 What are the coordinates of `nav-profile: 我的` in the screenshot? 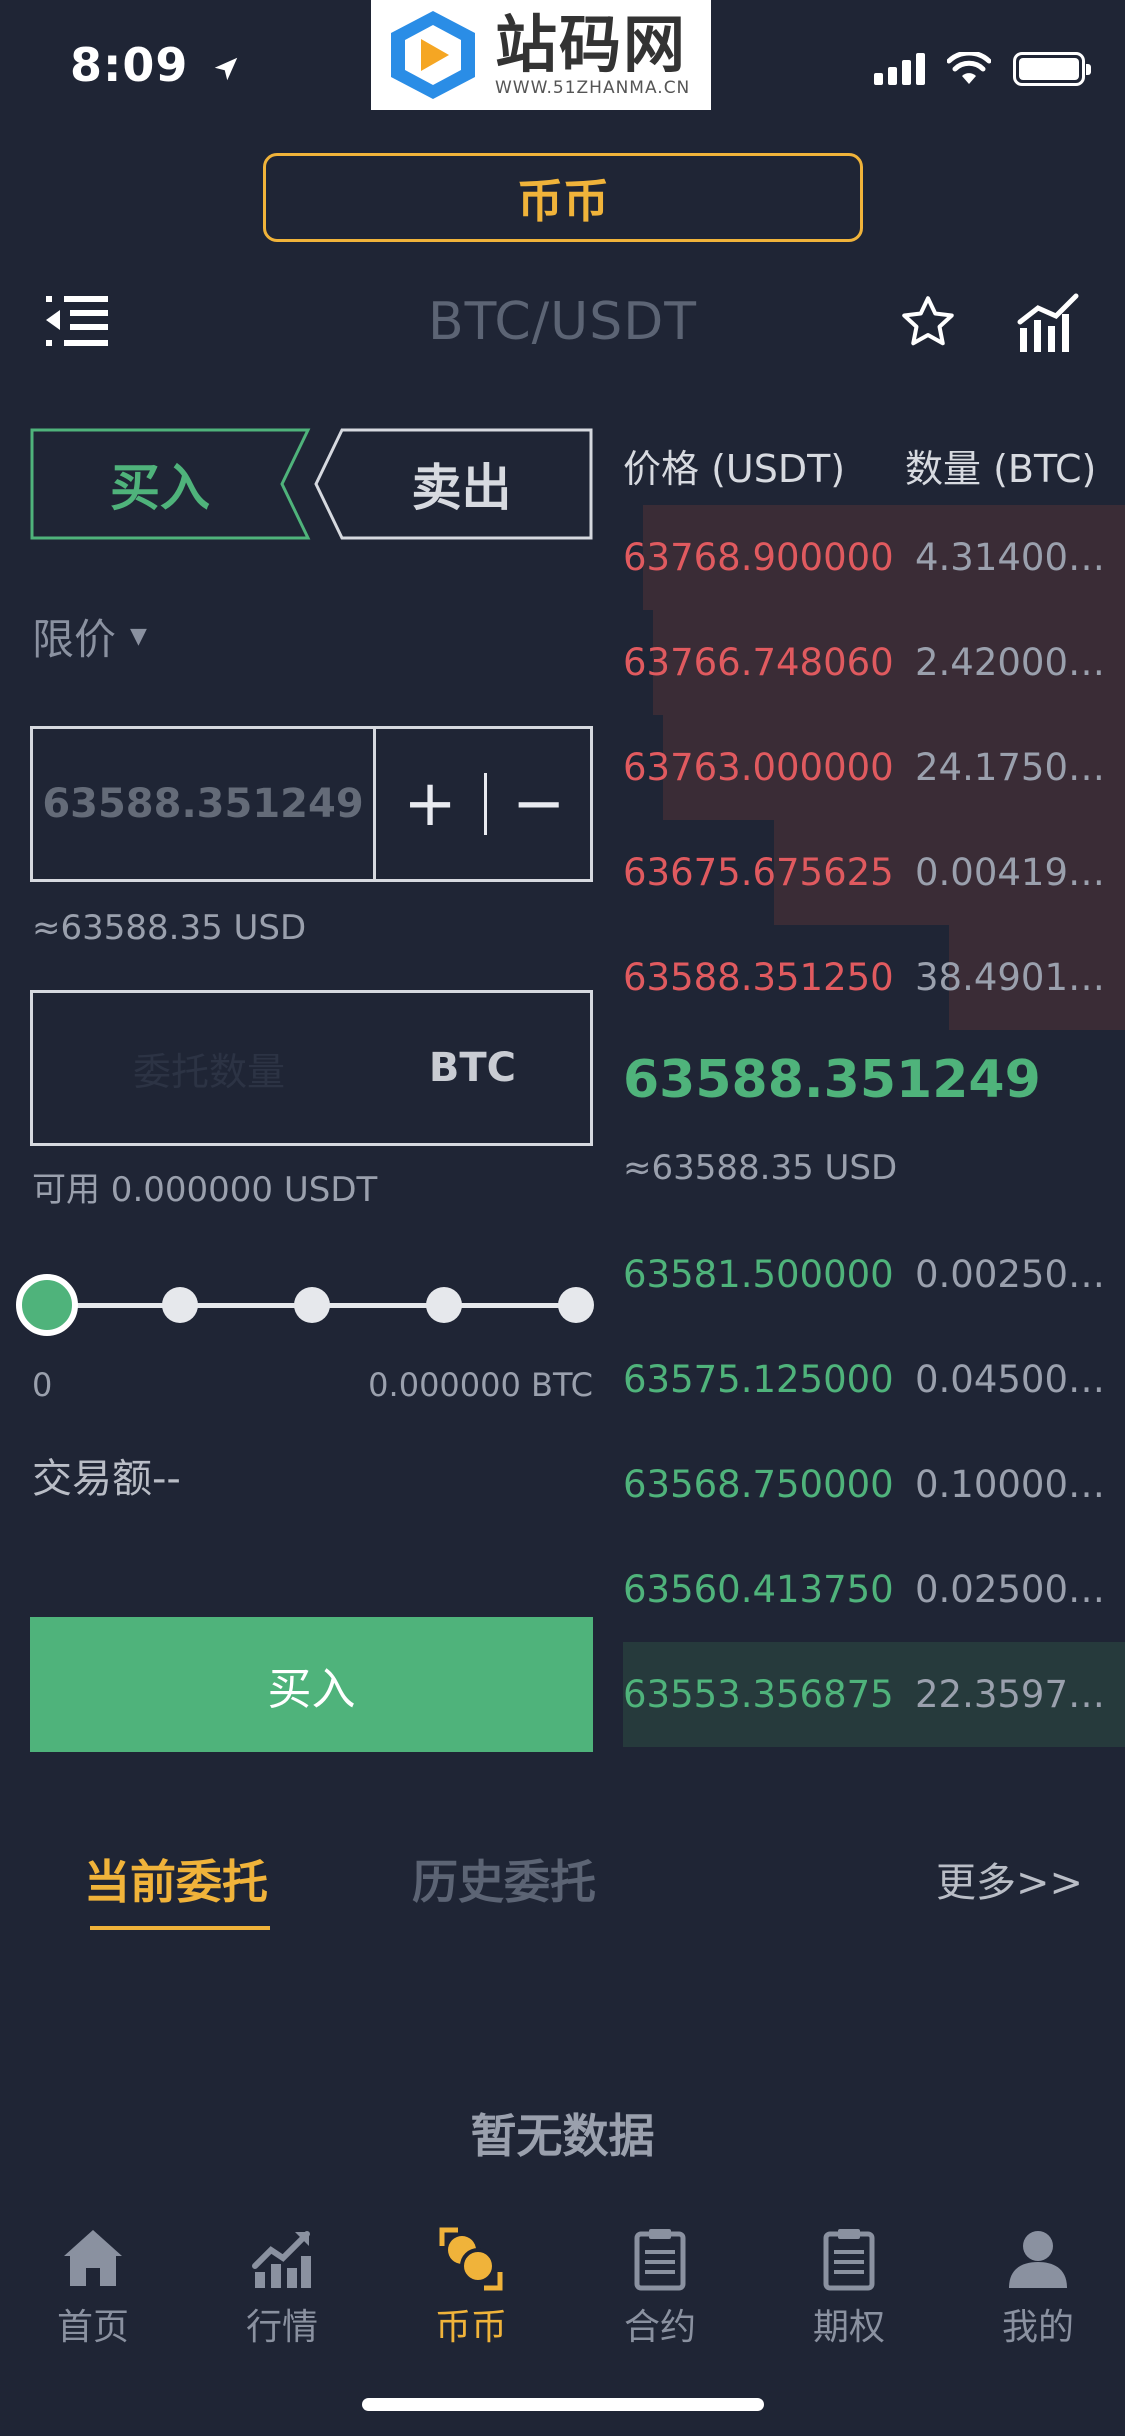 It's located at (1038, 2296).